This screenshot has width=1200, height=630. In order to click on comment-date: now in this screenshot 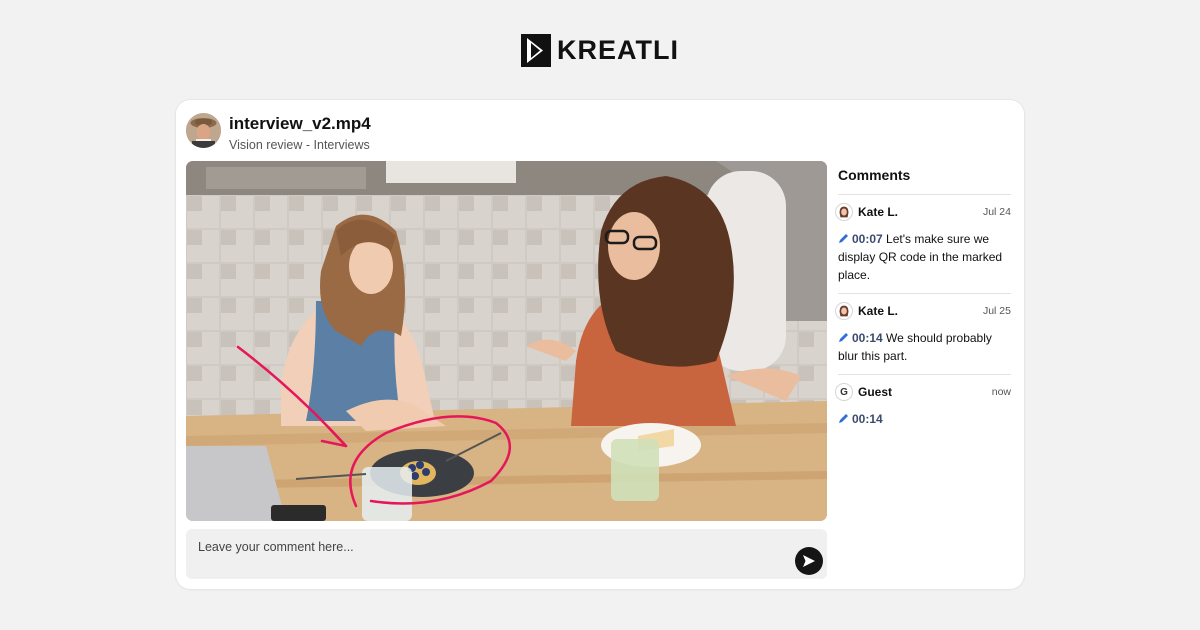, I will do `click(1001, 392)`.